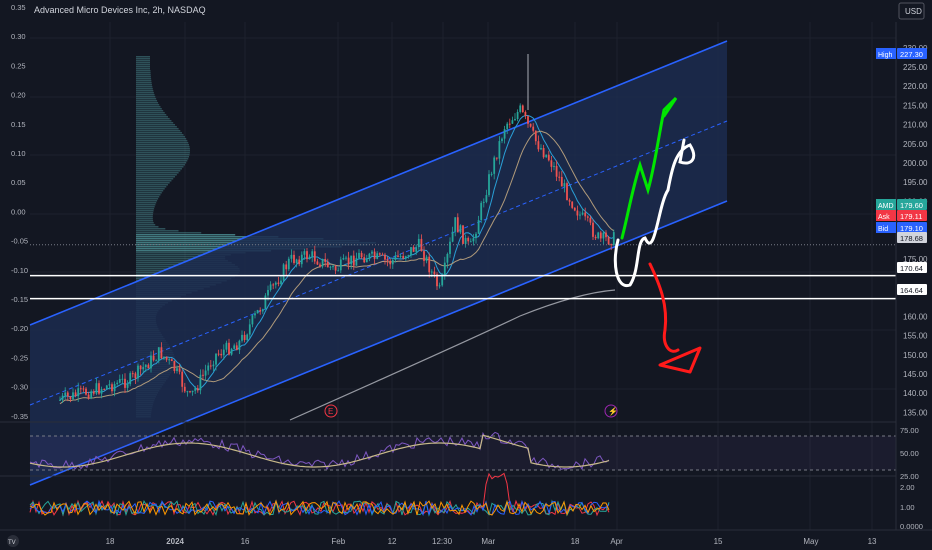 The height and width of the screenshot is (550, 932). I want to click on right-tick-label: 210.00, so click(915, 125).